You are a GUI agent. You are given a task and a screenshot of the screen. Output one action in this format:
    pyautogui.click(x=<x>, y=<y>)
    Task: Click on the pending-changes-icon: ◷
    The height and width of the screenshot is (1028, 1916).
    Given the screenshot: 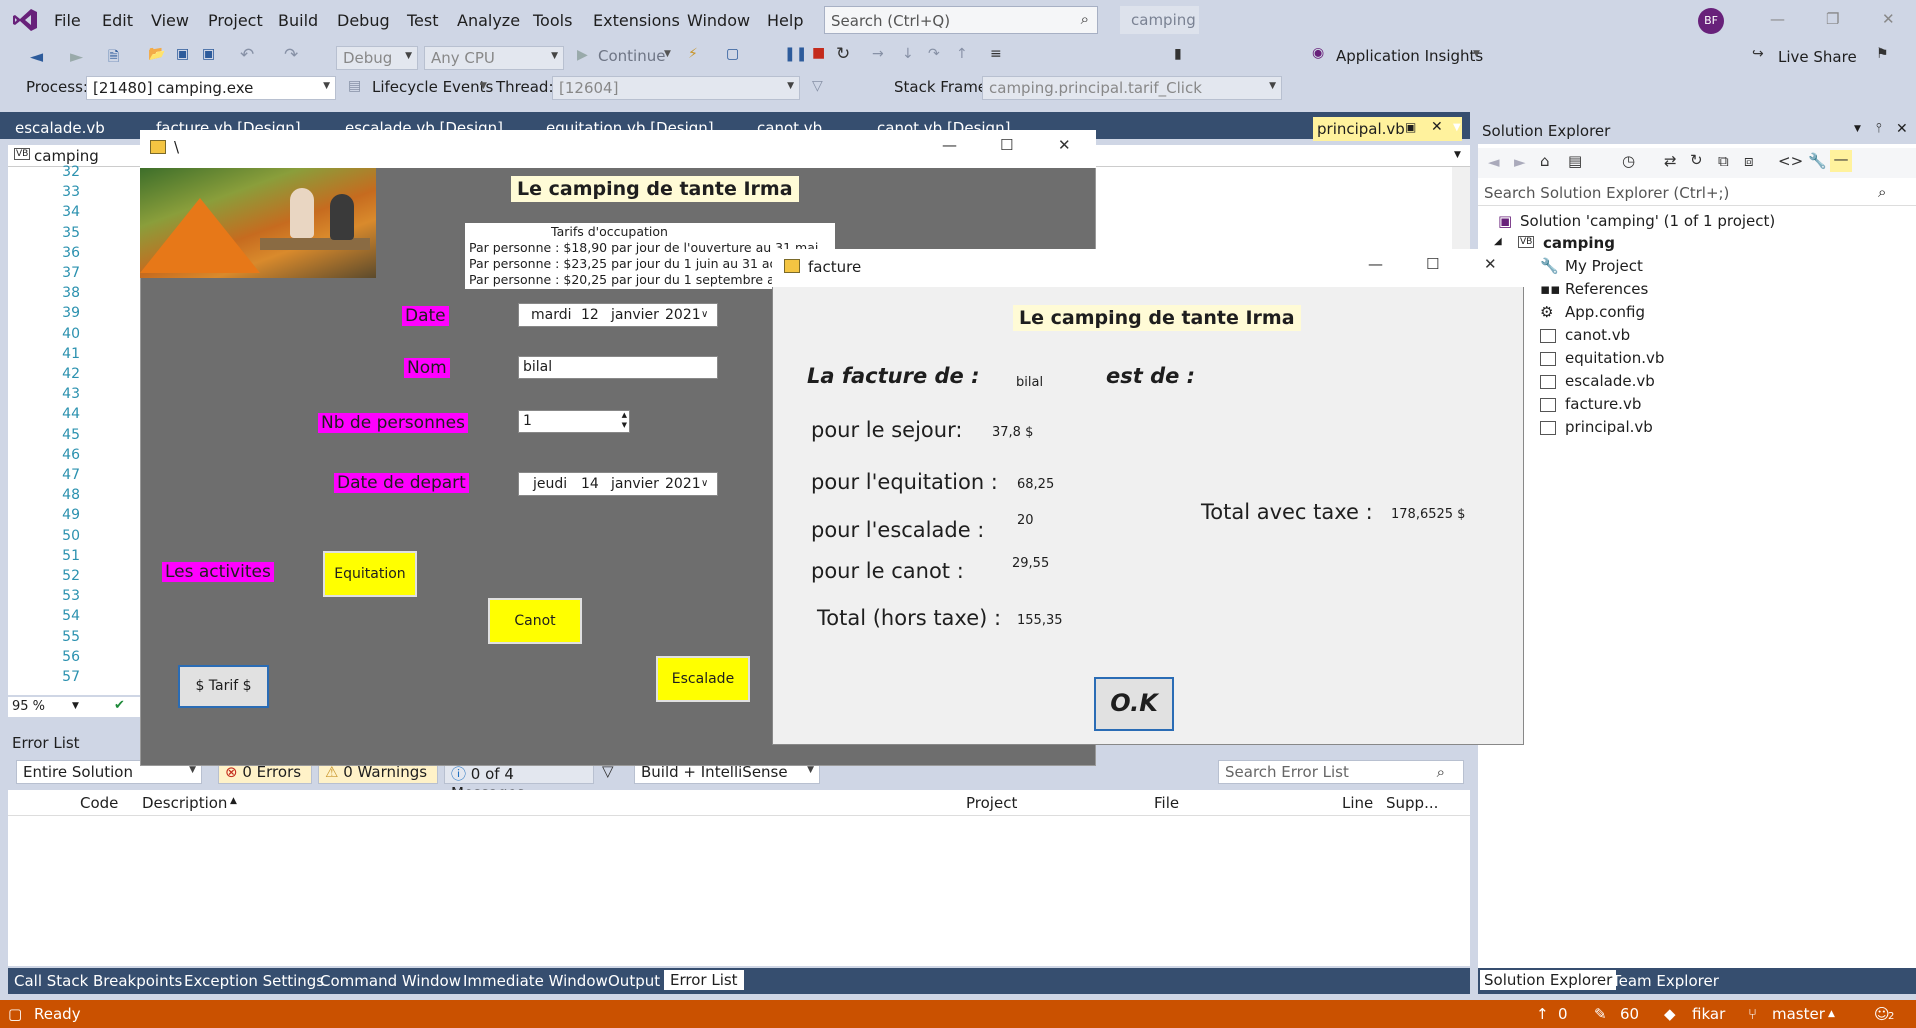 What is the action you would take?
    pyautogui.click(x=1628, y=161)
    